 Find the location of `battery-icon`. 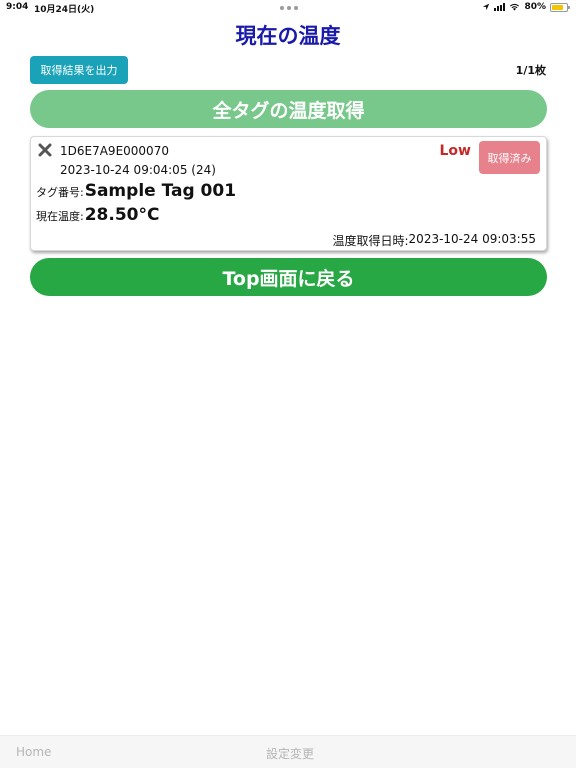

battery-icon is located at coordinates (560, 7).